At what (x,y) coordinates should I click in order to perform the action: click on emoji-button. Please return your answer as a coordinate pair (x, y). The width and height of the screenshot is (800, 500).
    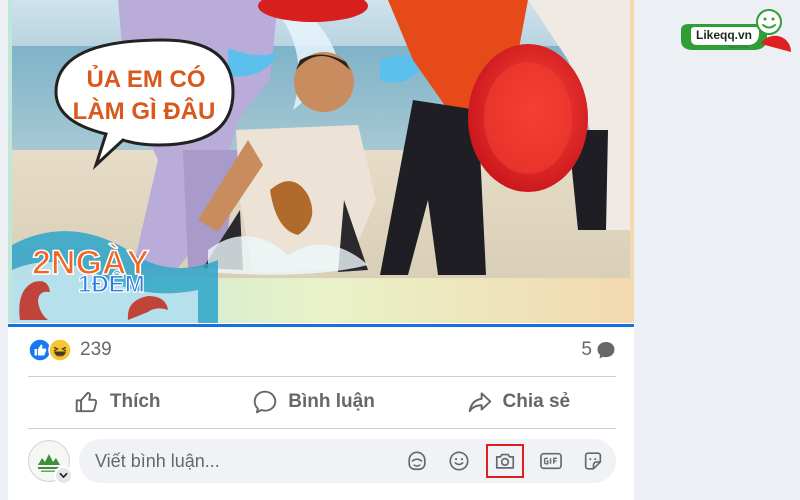
    Looking at the image, I should click on (459, 461).